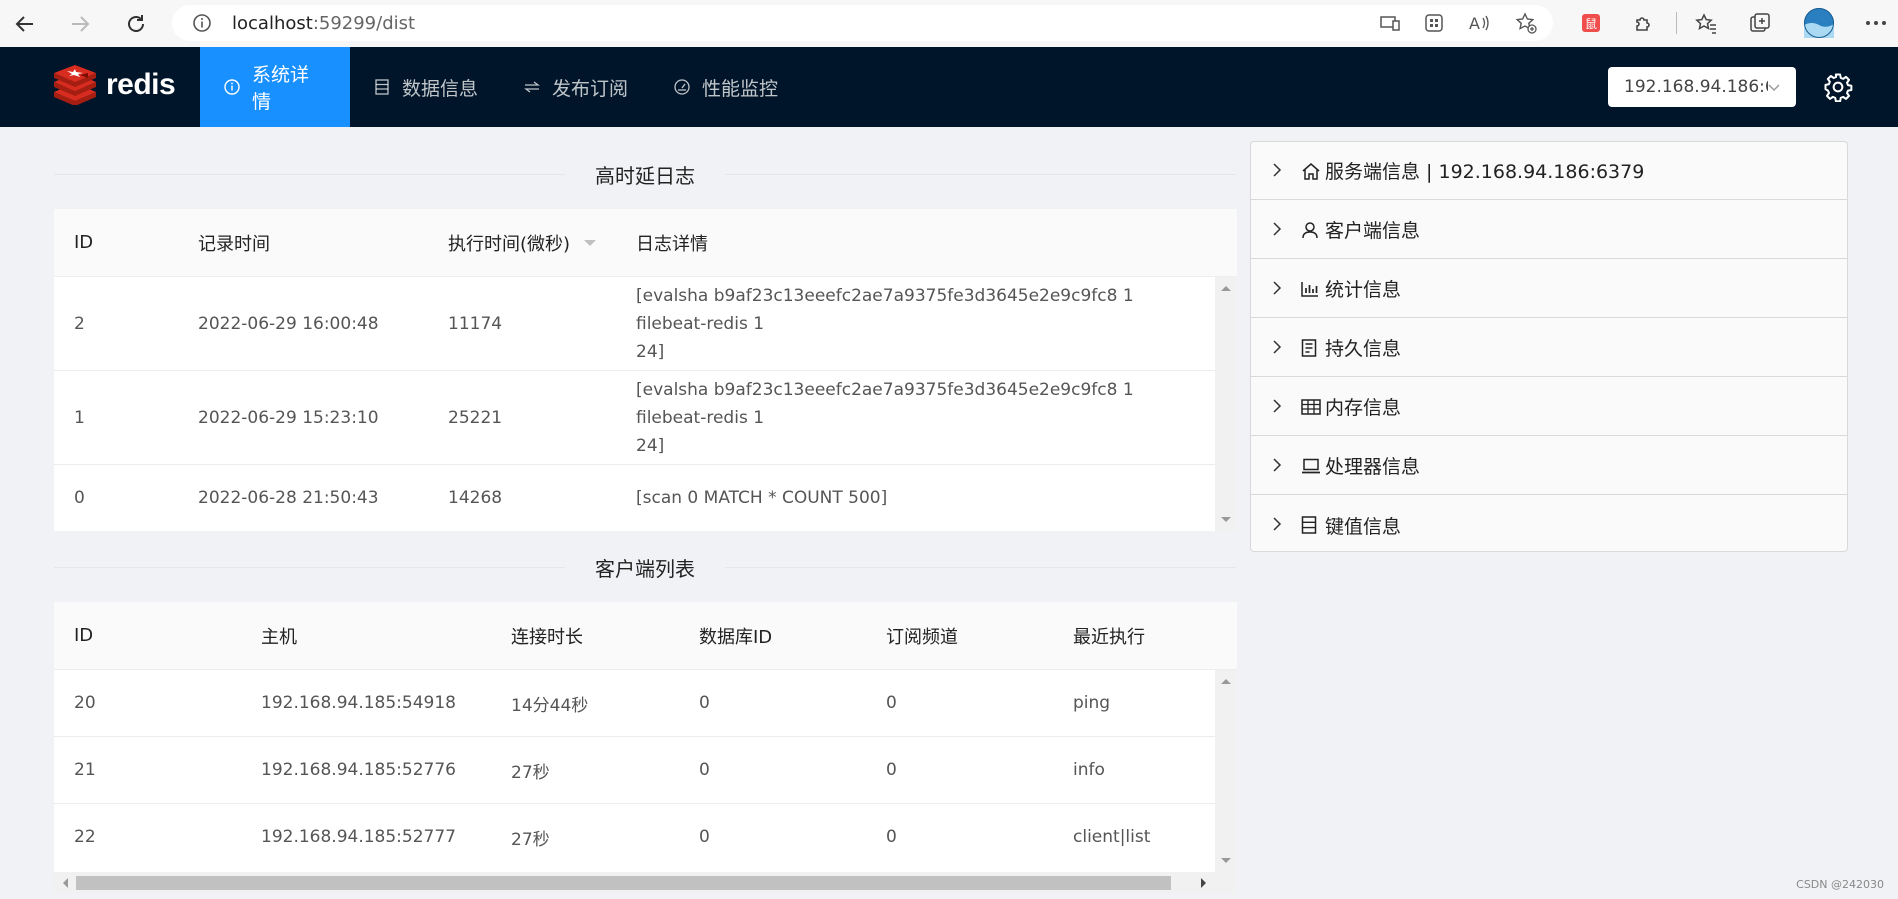 Image resolution: width=1898 pixels, height=899 pixels. Describe the element at coordinates (576, 87) in the screenshot. I see `menu-pubsub: 发布订阅` at that location.